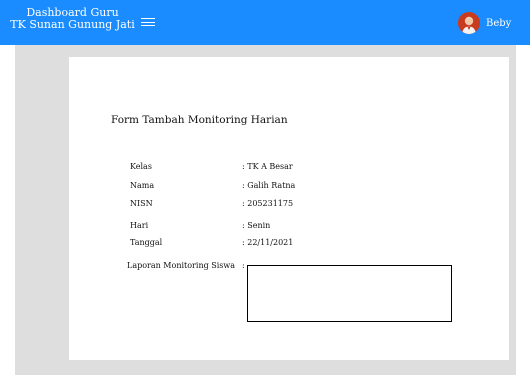 This screenshot has height=377, width=530. What do you see at coordinates (265, 22) in the screenshot?
I see `top-navbar: Dashboard Guru TK Sunan Gunung Jati Beby` at bounding box center [265, 22].